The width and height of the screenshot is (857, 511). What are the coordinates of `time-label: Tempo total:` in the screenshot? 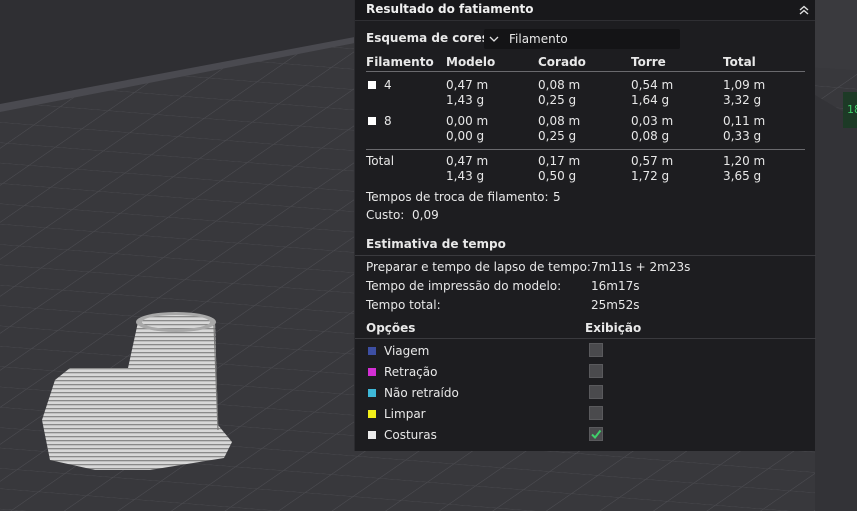 It's located at (403, 305).